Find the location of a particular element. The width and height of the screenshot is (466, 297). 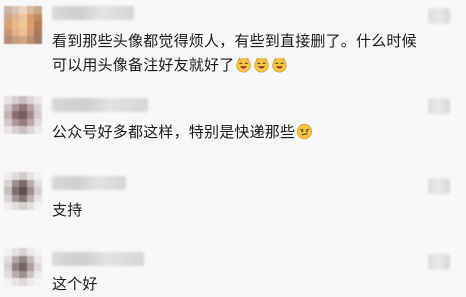

comment-text: 这个好 is located at coordinates (75, 284).